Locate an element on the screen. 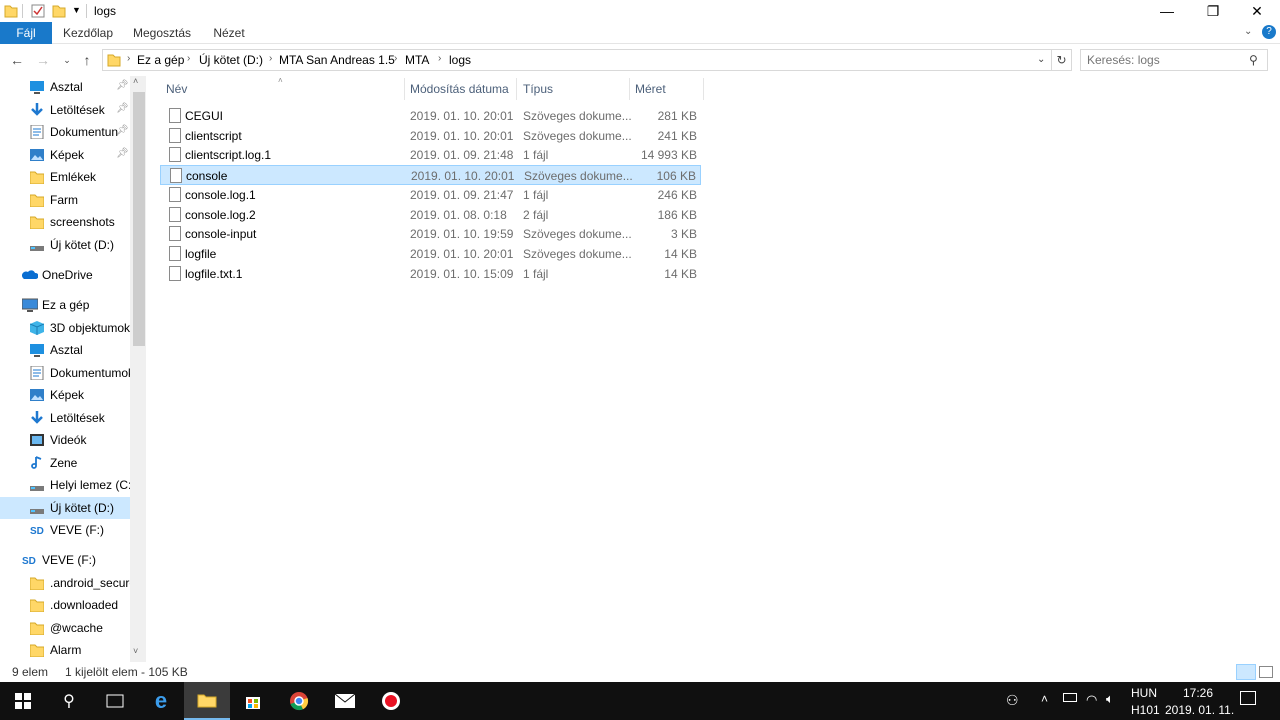 The height and width of the screenshot is (720, 1280). file-name: console-input is located at coordinates (220, 234).